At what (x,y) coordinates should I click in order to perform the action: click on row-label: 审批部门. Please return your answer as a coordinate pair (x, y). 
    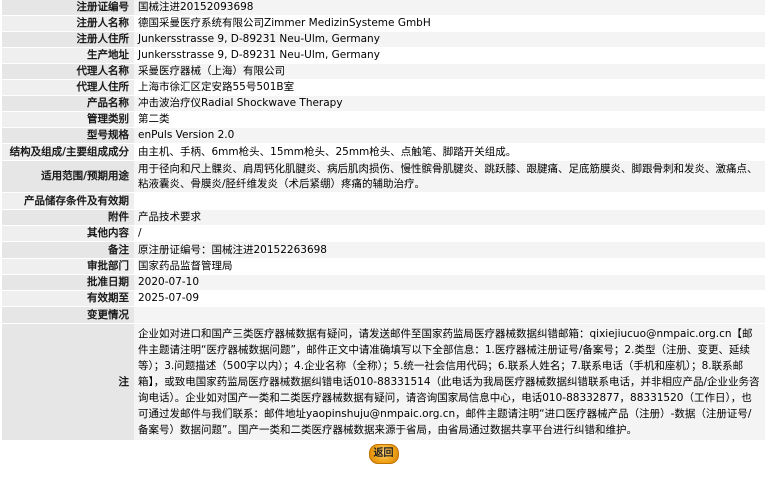
    Looking at the image, I should click on (68, 267).